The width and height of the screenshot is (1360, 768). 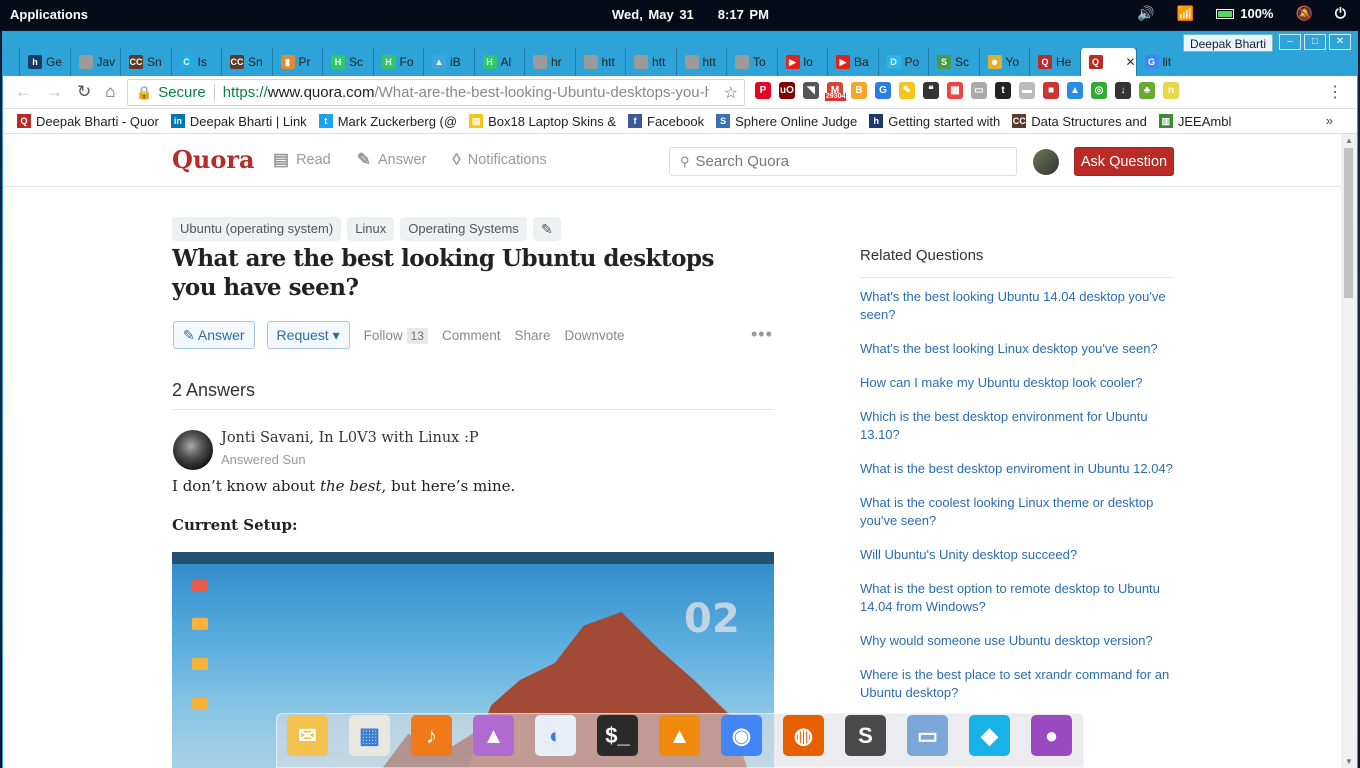 I want to click on minimize-button: –, so click(x=1290, y=42).